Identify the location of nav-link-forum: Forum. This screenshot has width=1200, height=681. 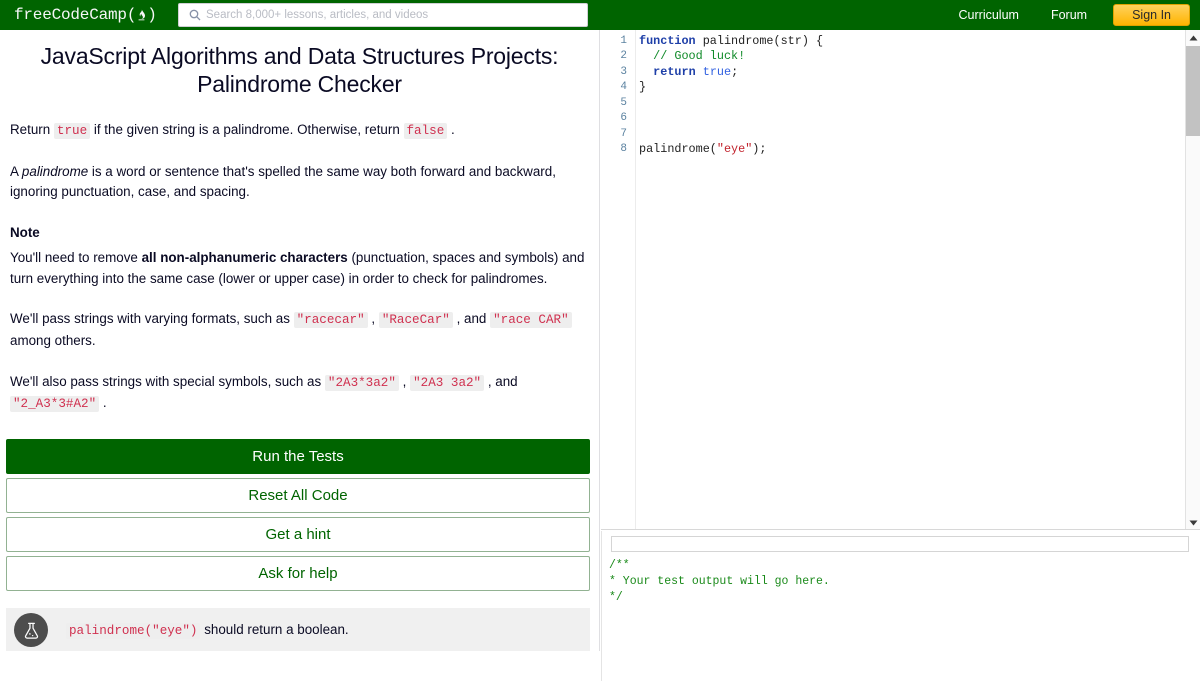
(1069, 15).